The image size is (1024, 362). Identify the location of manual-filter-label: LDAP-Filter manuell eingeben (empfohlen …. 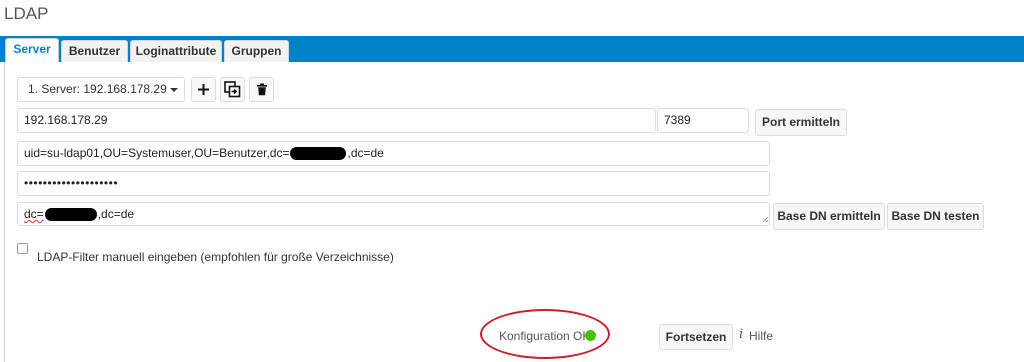
(215, 257).